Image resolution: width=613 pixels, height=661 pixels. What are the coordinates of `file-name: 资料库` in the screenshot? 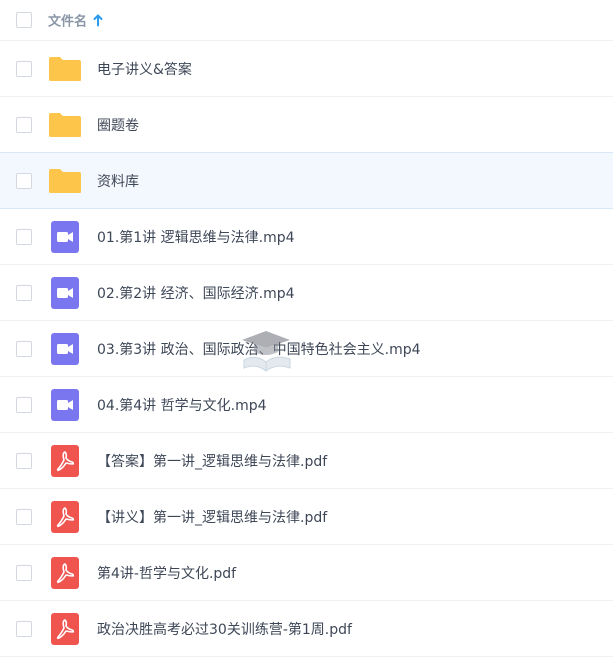 It's located at (118, 181).